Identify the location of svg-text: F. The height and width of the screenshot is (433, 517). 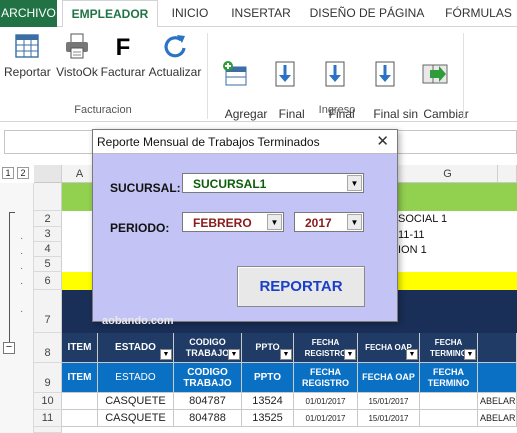
(123, 47).